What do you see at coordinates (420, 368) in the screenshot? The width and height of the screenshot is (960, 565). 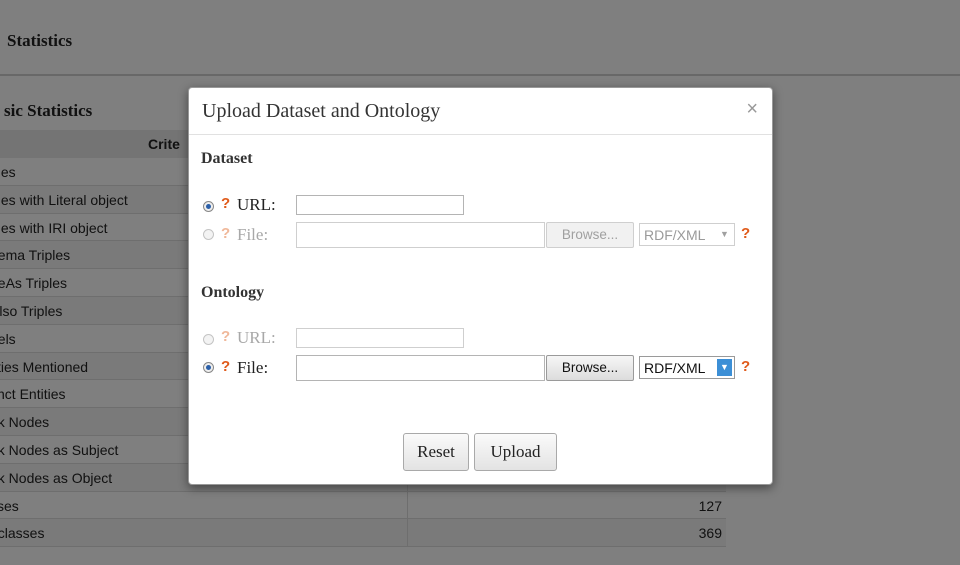 I see `ontology-file-field` at bounding box center [420, 368].